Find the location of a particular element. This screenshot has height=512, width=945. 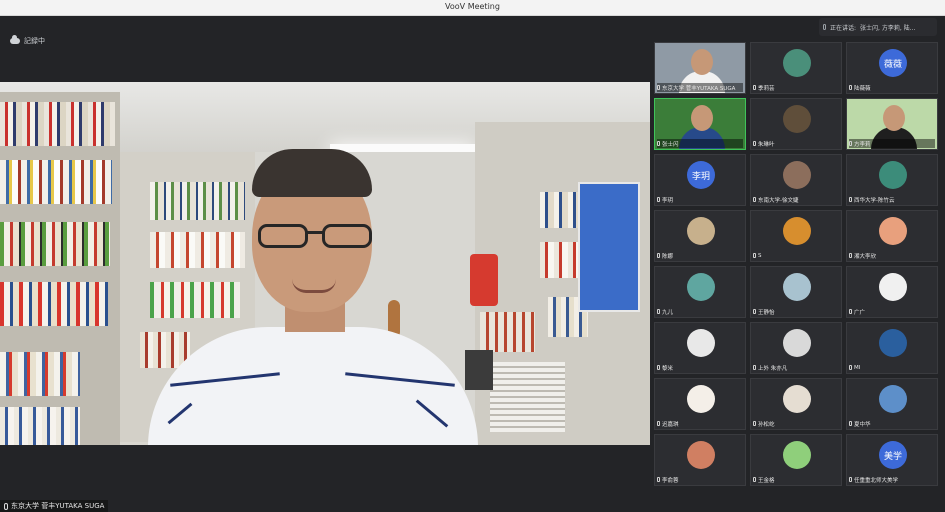

participant-name: MI is located at coordinates (857, 367).